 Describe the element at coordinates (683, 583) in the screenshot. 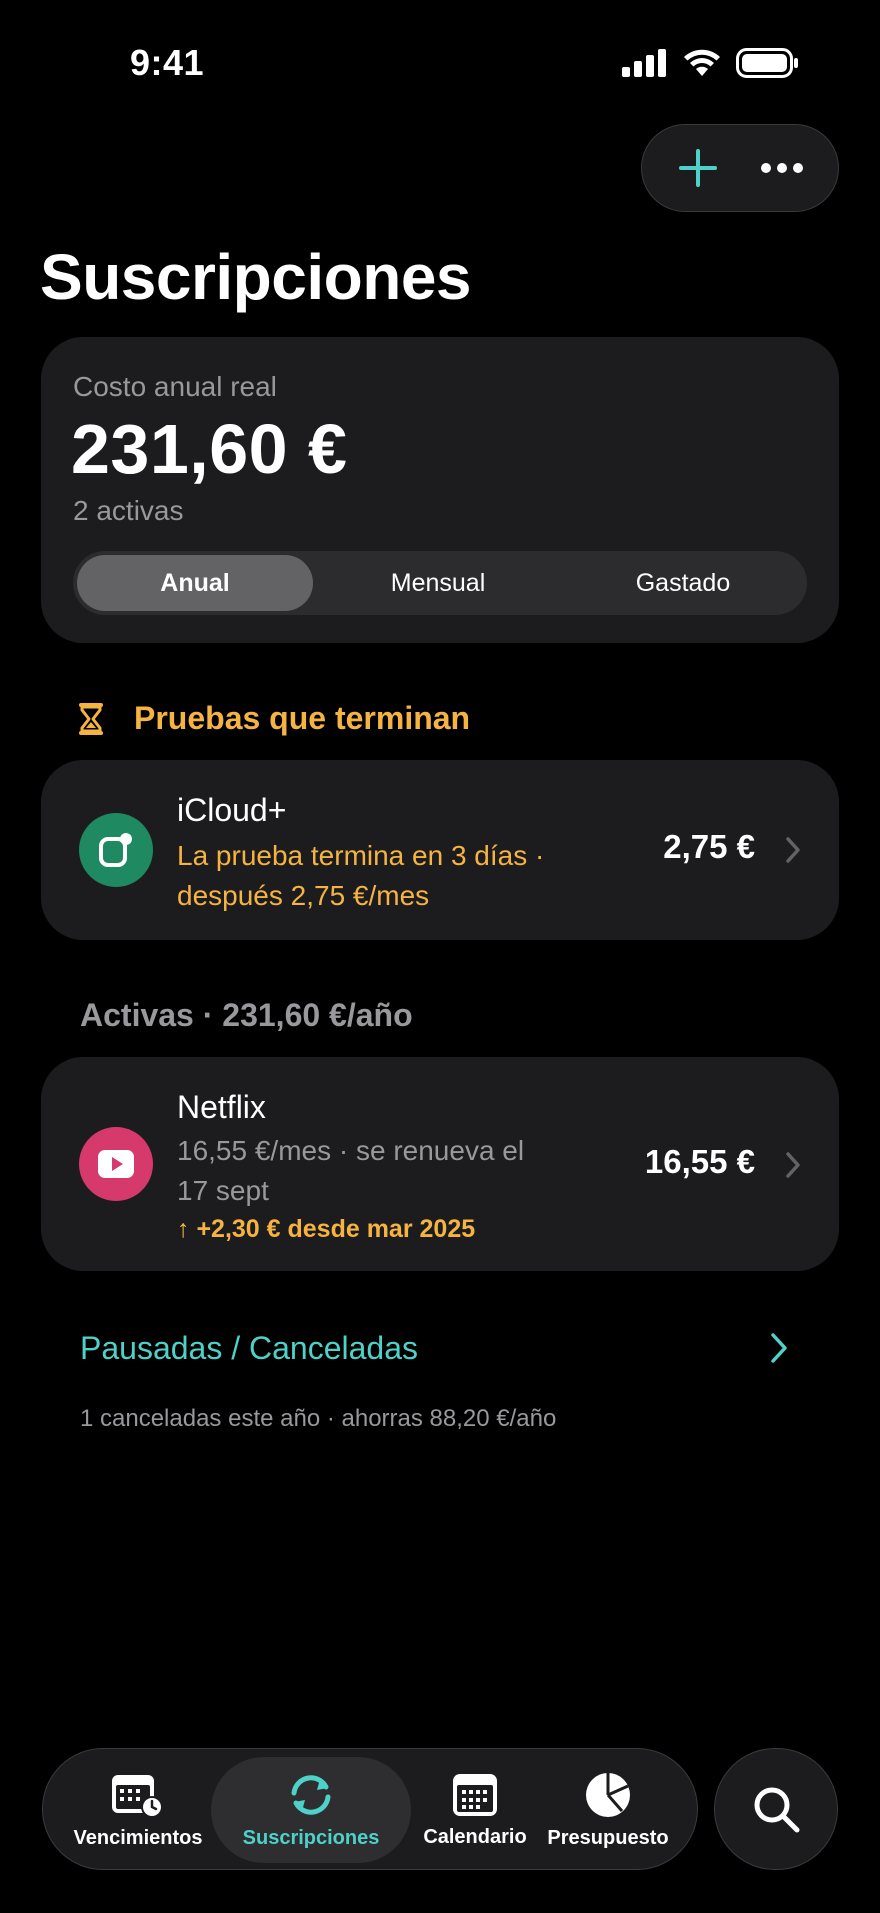

I see `segment-gastado: Gastado` at that location.